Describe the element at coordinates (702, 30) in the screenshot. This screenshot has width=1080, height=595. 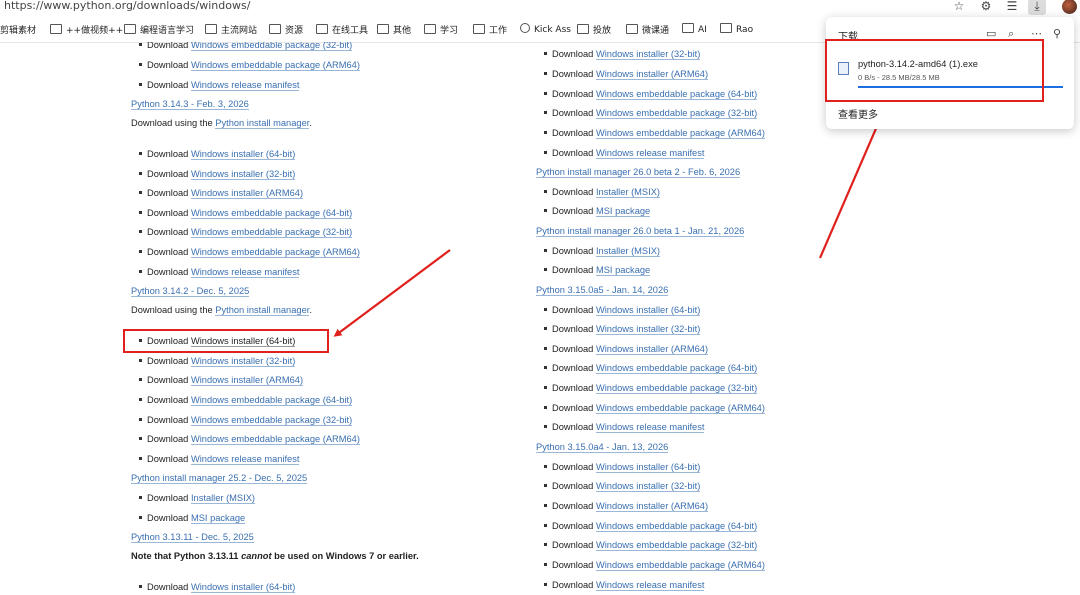
I see `bookmark-label: AI` at that location.